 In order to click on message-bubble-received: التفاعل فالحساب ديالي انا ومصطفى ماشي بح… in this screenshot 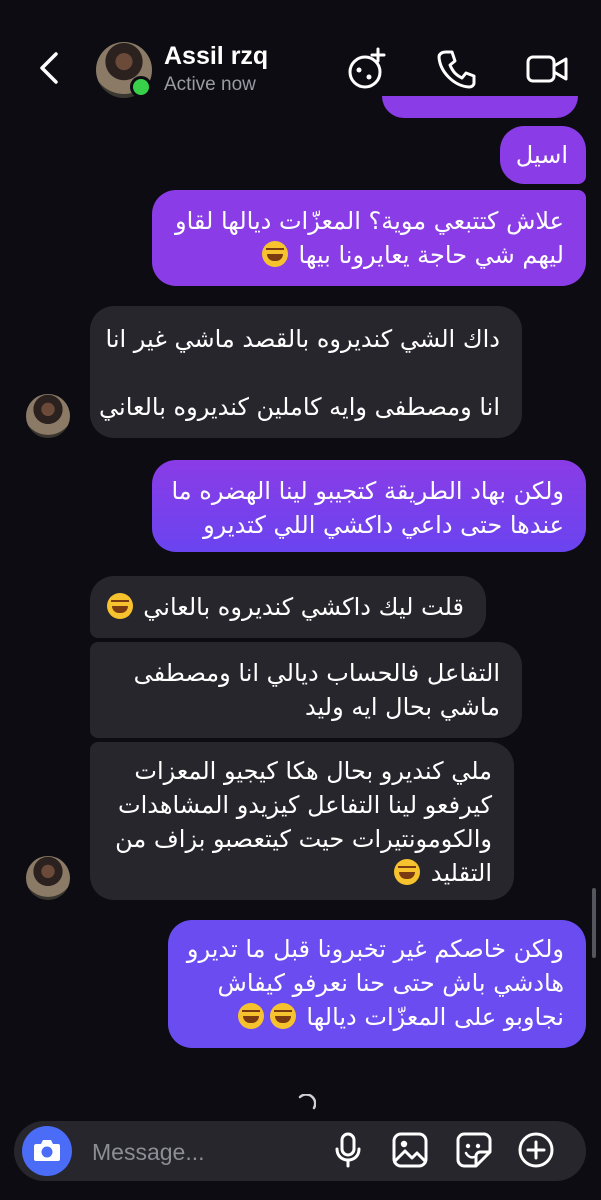, I will do `click(306, 690)`.